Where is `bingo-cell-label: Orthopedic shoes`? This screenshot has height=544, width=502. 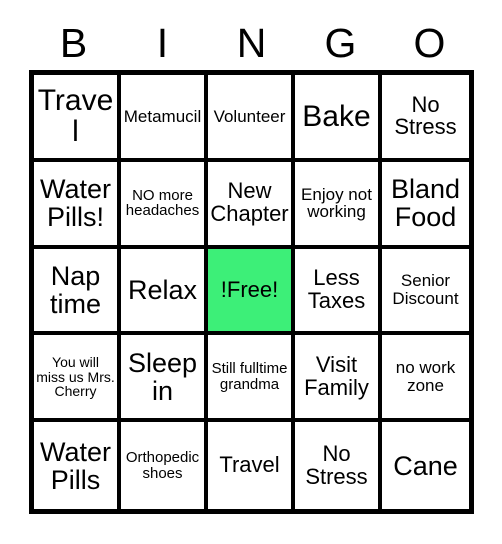
bingo-cell-label: Orthopedic shoes is located at coordinates (162, 465).